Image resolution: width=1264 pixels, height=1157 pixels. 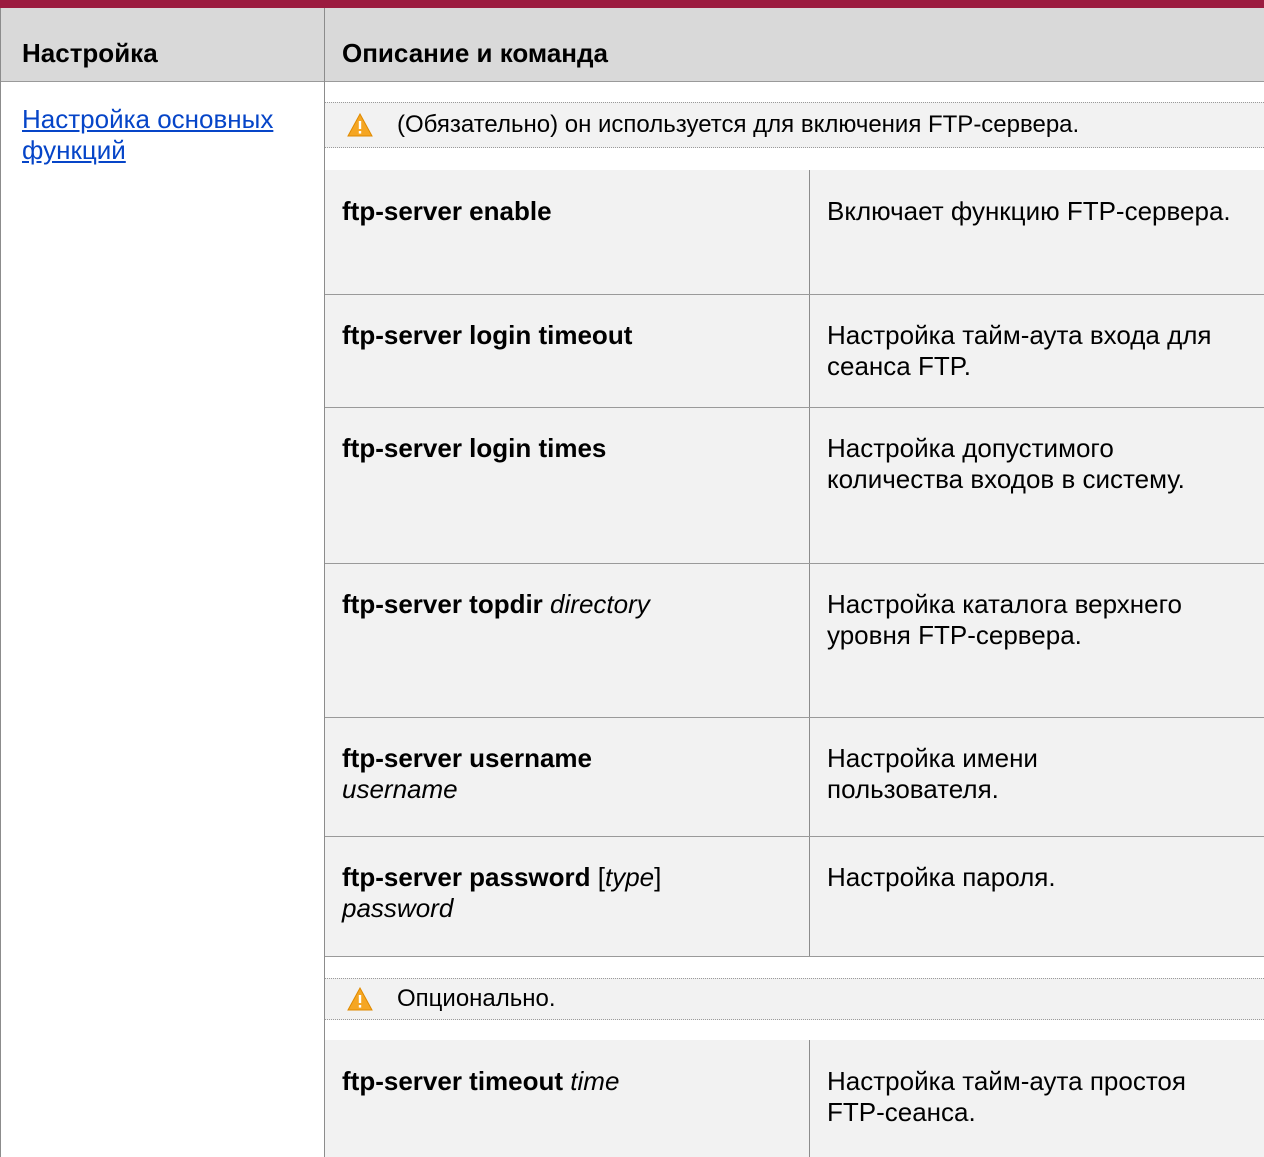 What do you see at coordinates (481, 1081) in the screenshot?
I see `command-cell: ftp-server timeout time` at bounding box center [481, 1081].